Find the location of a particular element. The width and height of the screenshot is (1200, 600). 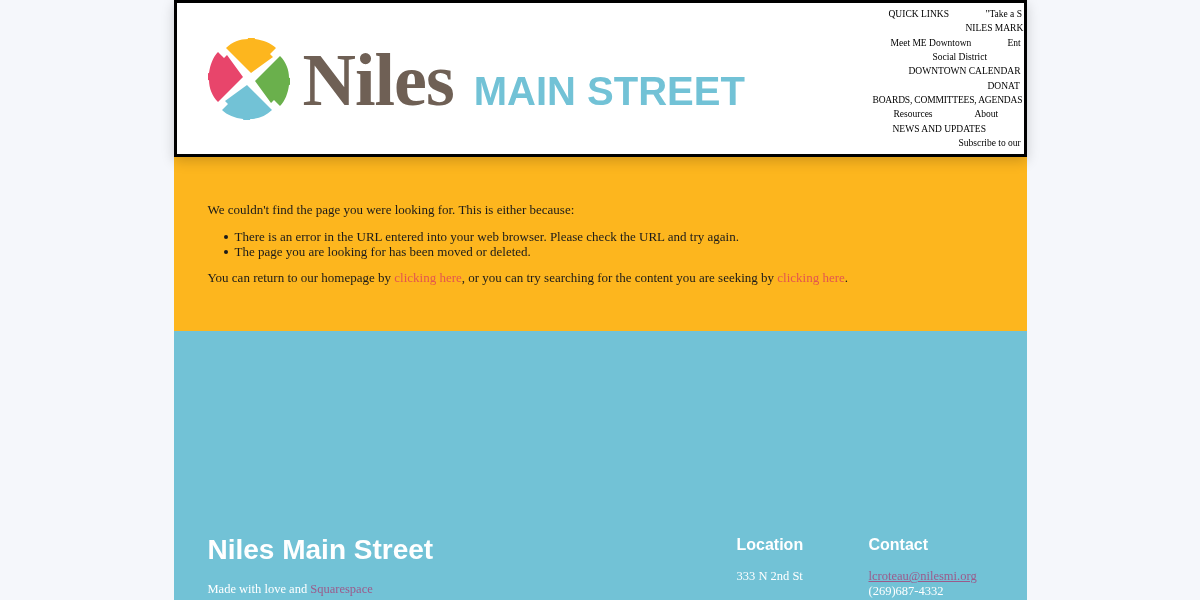

logo-tagline: MAIN STREET is located at coordinates (609, 90).